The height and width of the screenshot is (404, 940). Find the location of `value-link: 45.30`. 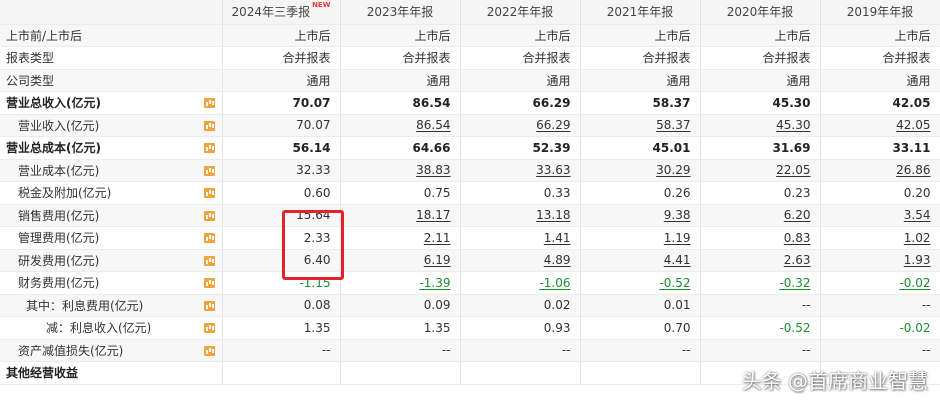

value-link: 45.30 is located at coordinates (760, 125).